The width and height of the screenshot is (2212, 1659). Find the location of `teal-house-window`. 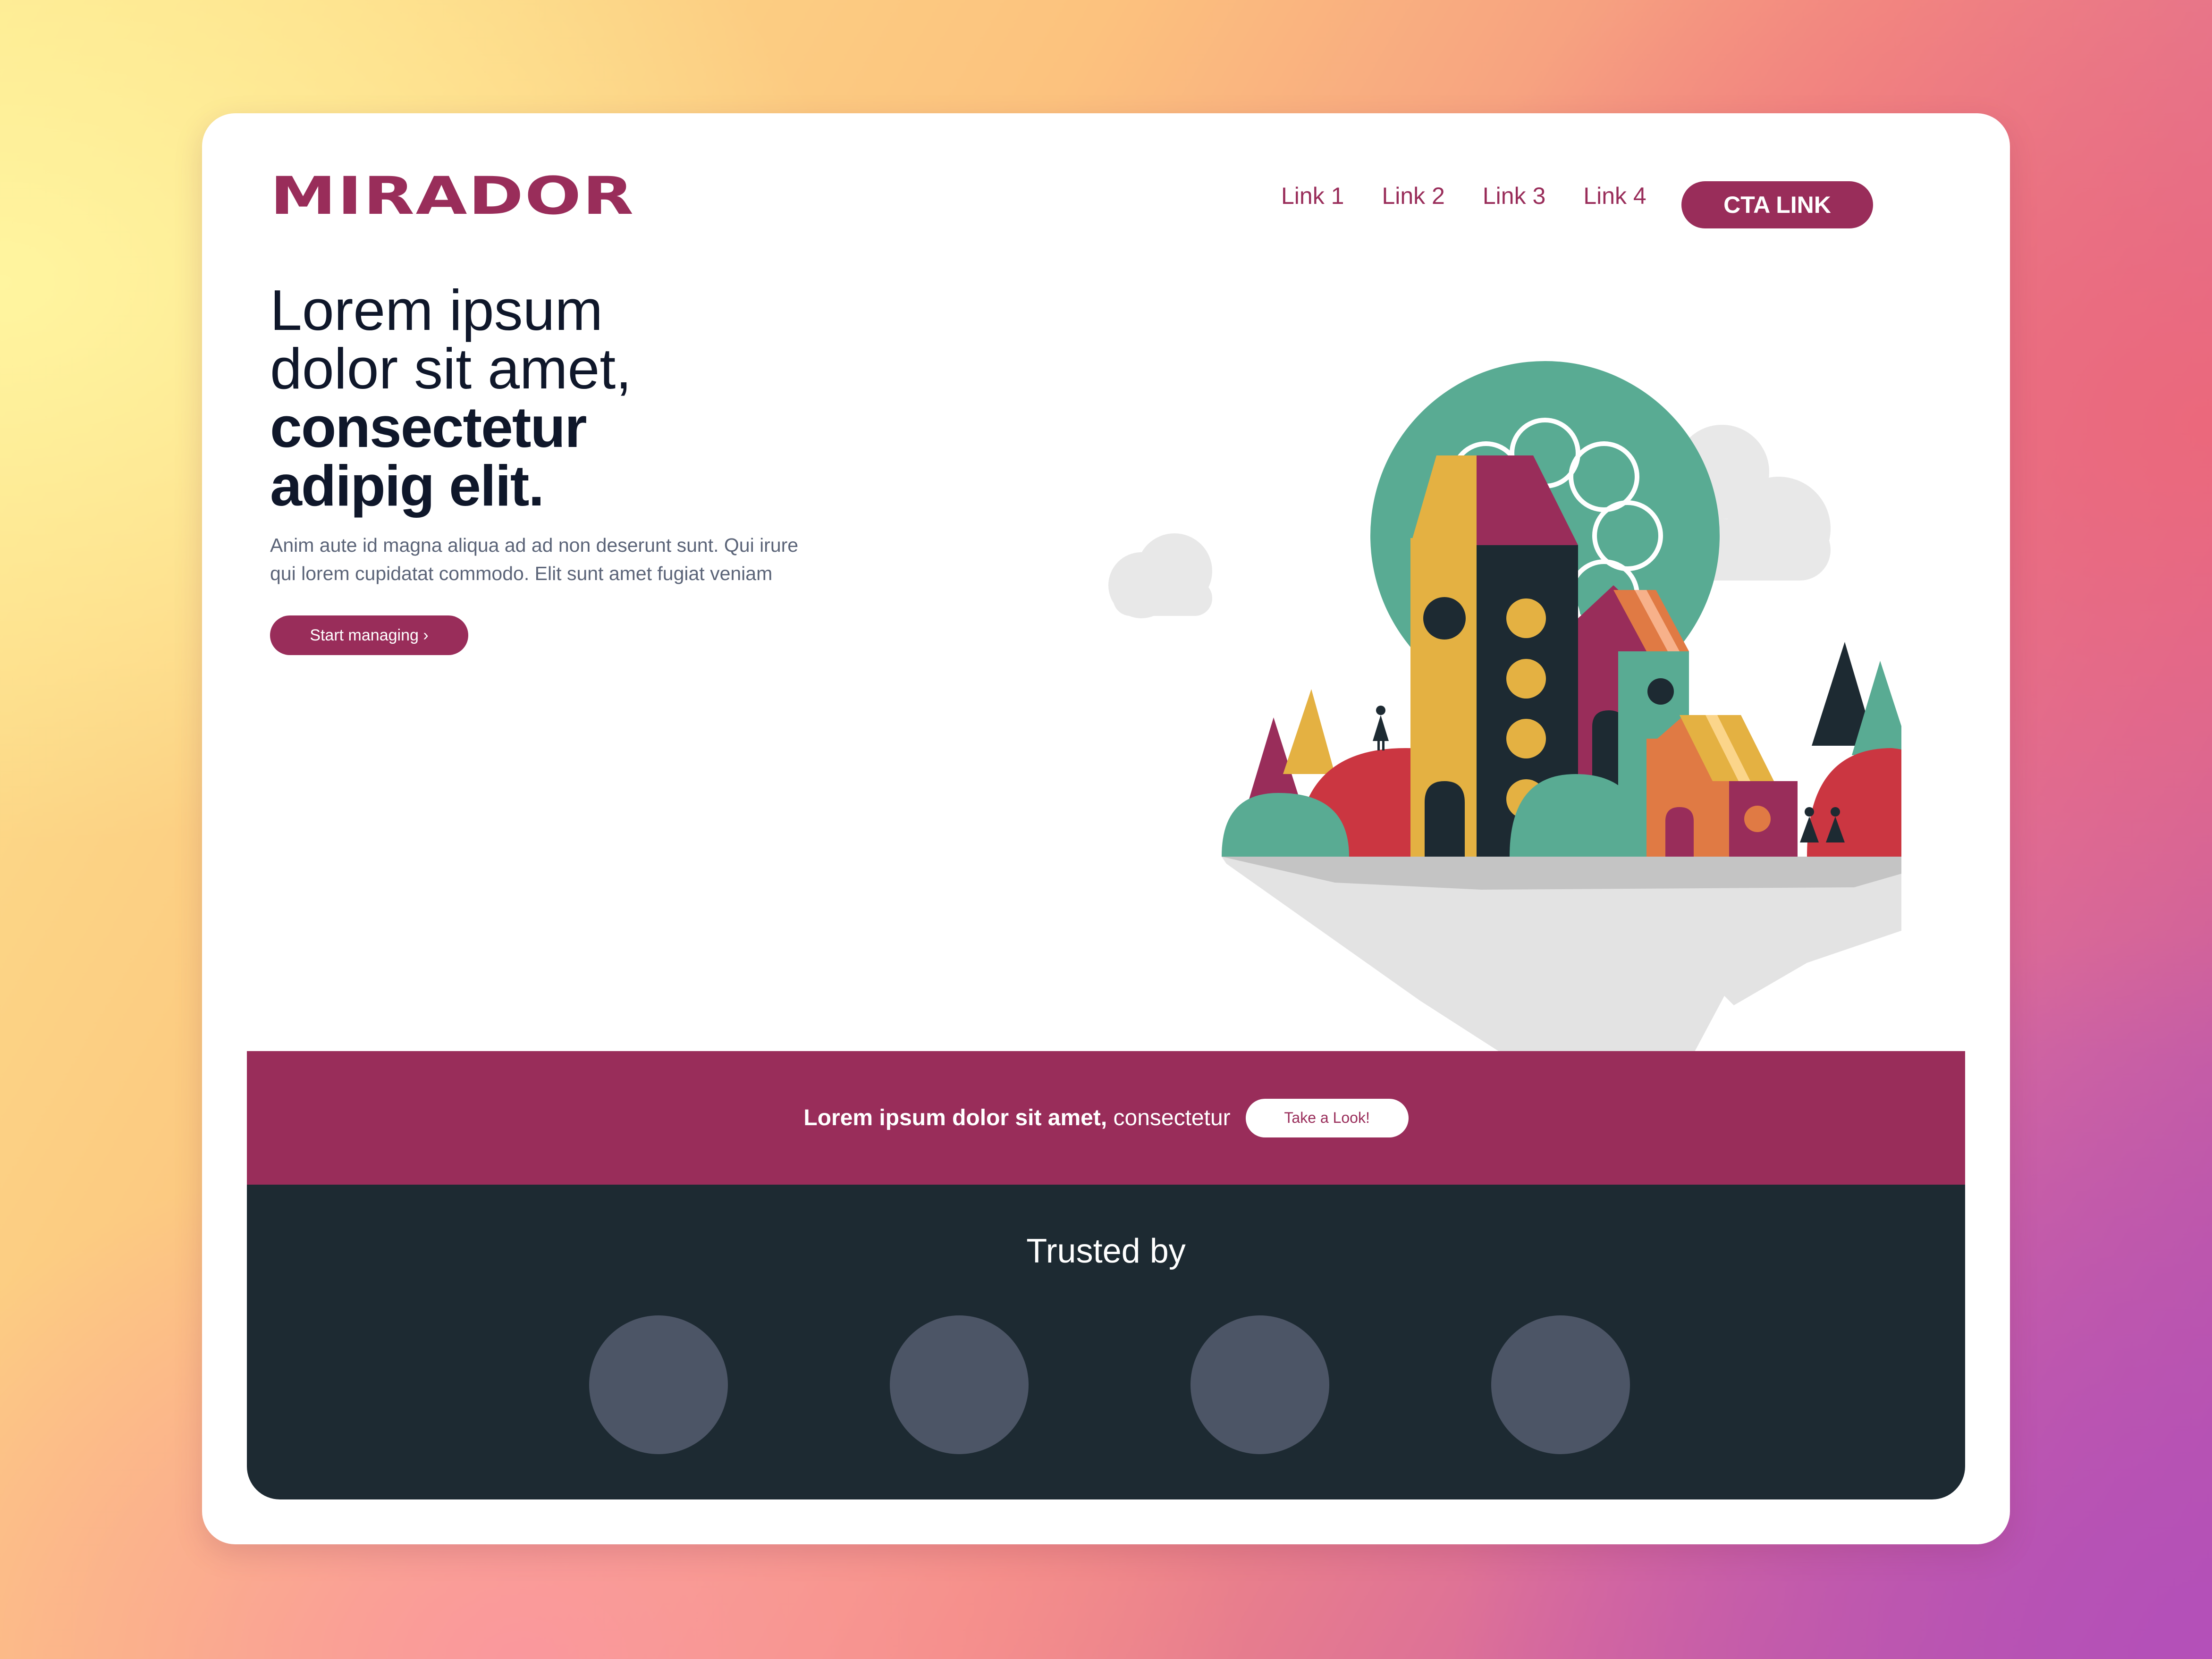

teal-house-window is located at coordinates (1660, 691).